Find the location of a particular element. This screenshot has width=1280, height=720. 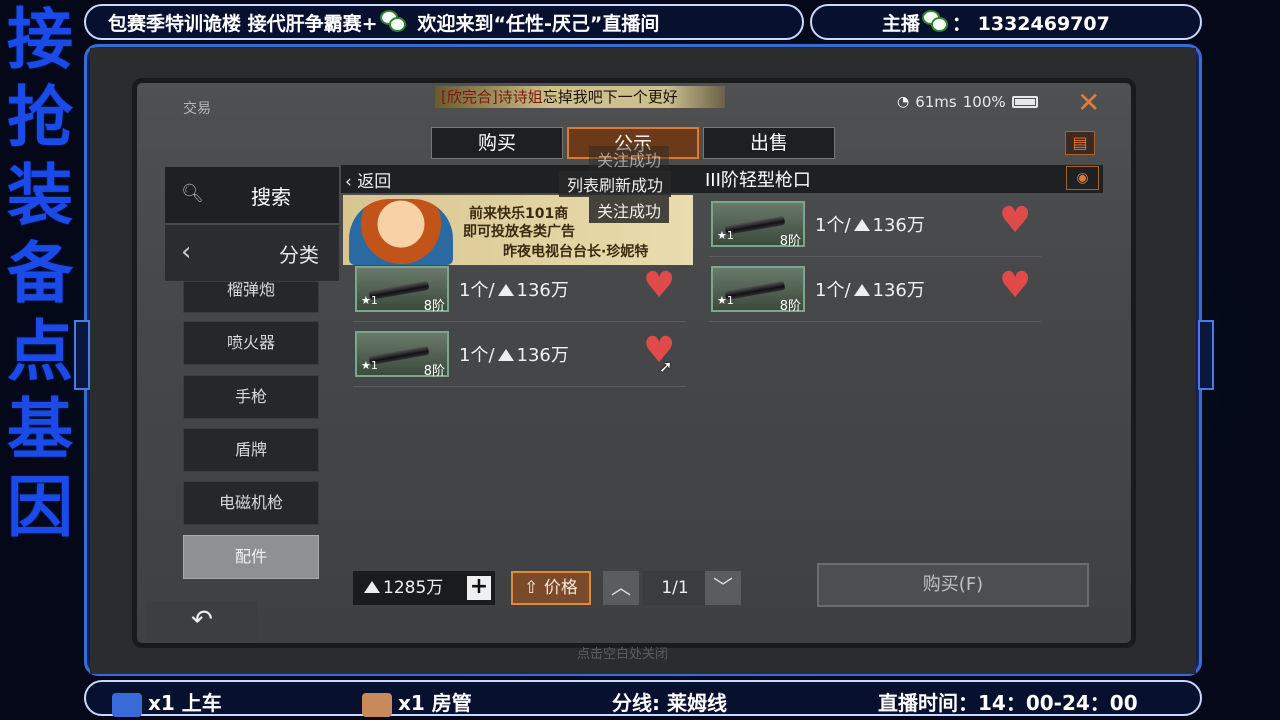

chevron-left-icon: ‹ is located at coordinates (186, 252).